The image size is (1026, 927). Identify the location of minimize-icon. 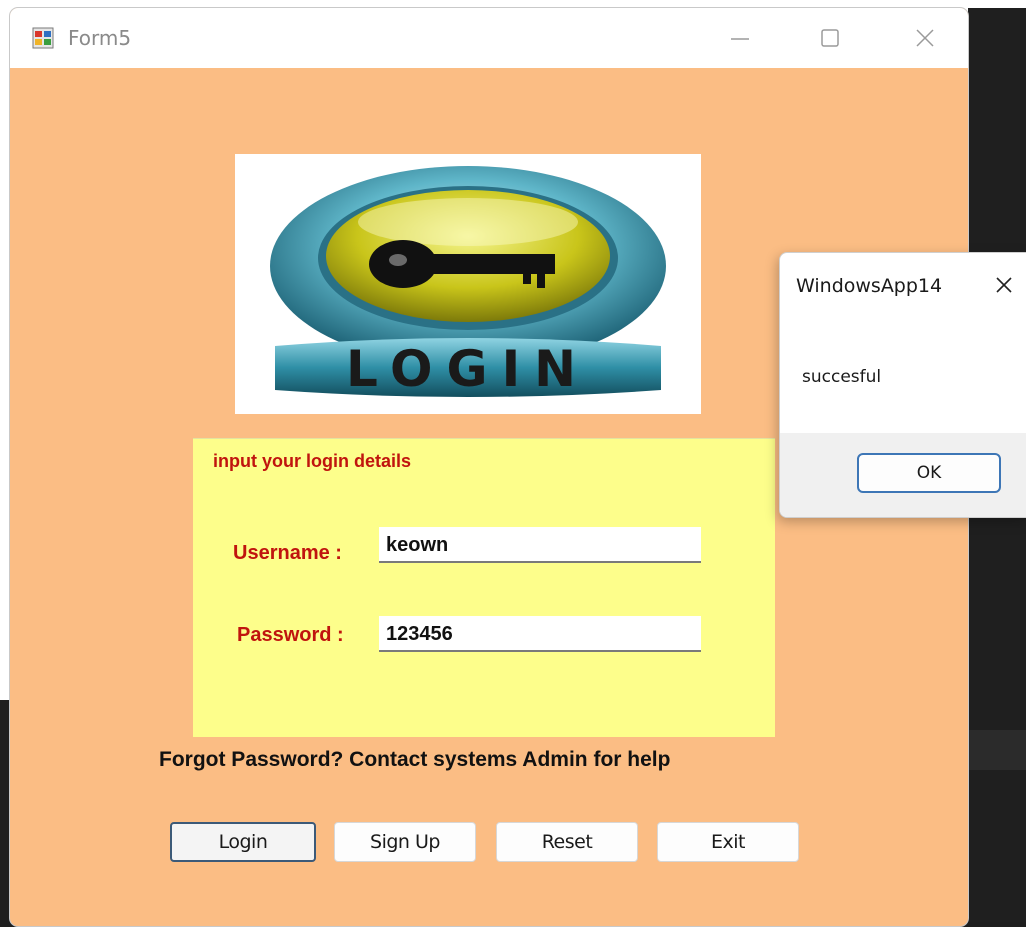
(740, 39).